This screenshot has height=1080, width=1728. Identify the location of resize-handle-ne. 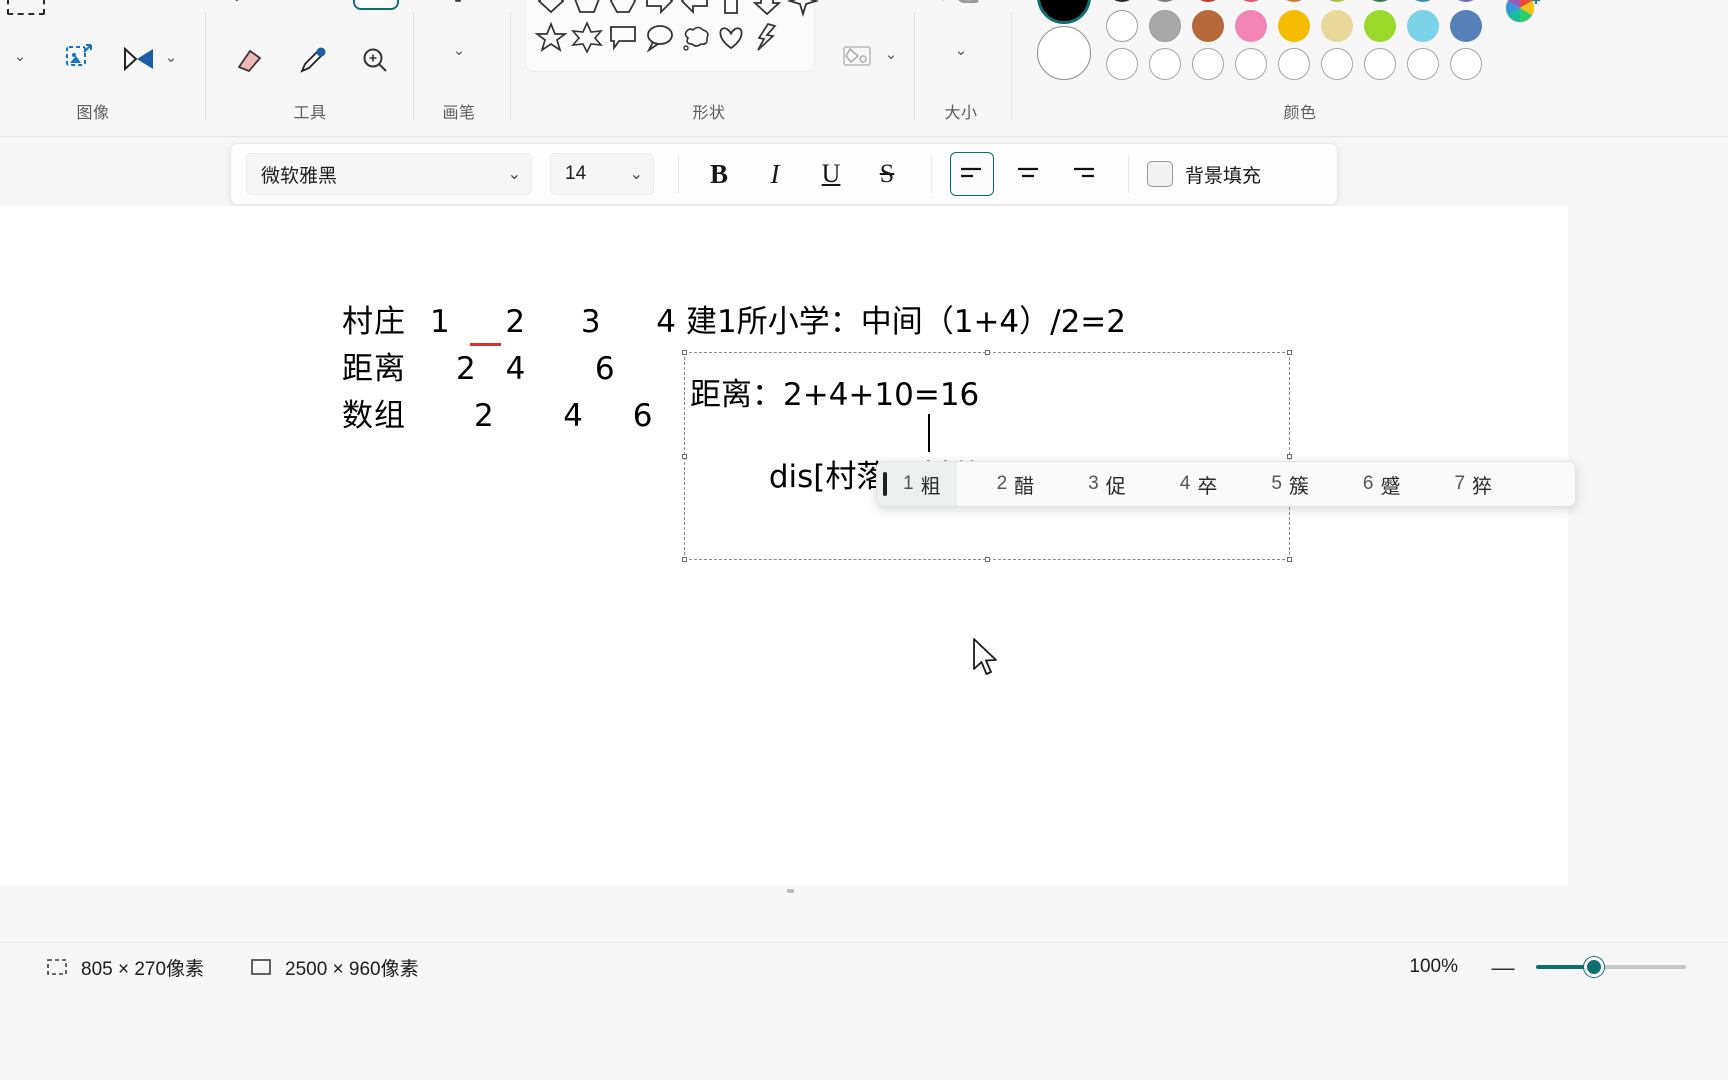
(1289, 352).